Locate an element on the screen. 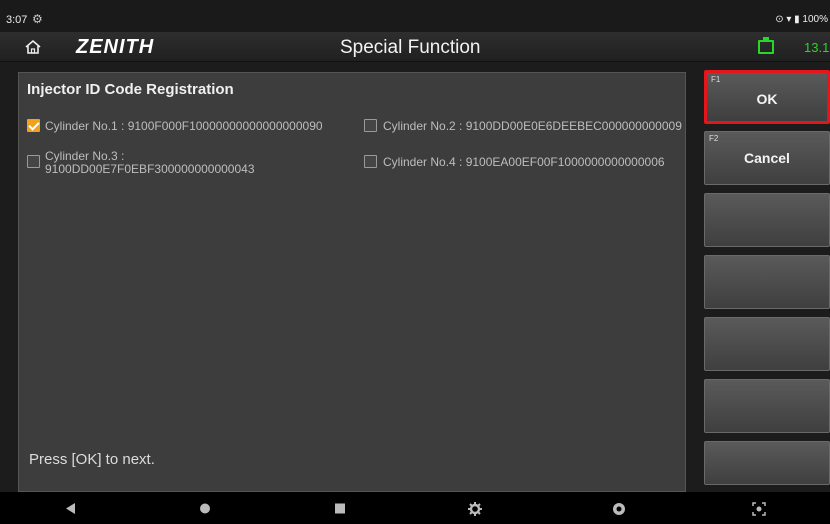  app-header: ZENITH Special Function 13.1 is located at coordinates (415, 47).